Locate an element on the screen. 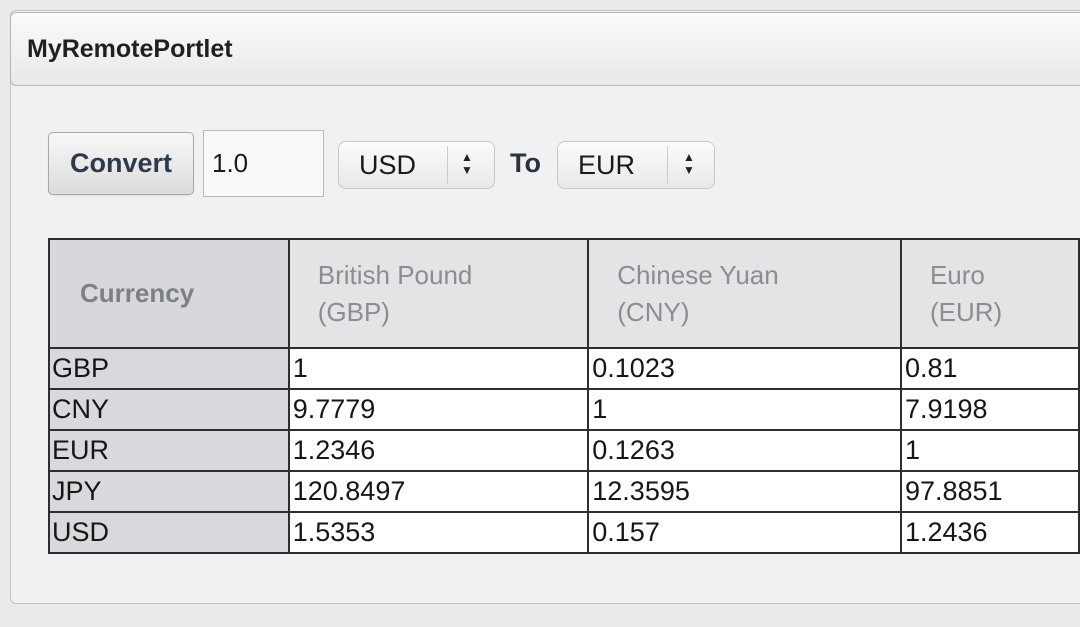  table-row: USD 1.5353 0.157 1.2436 is located at coordinates (564, 532).